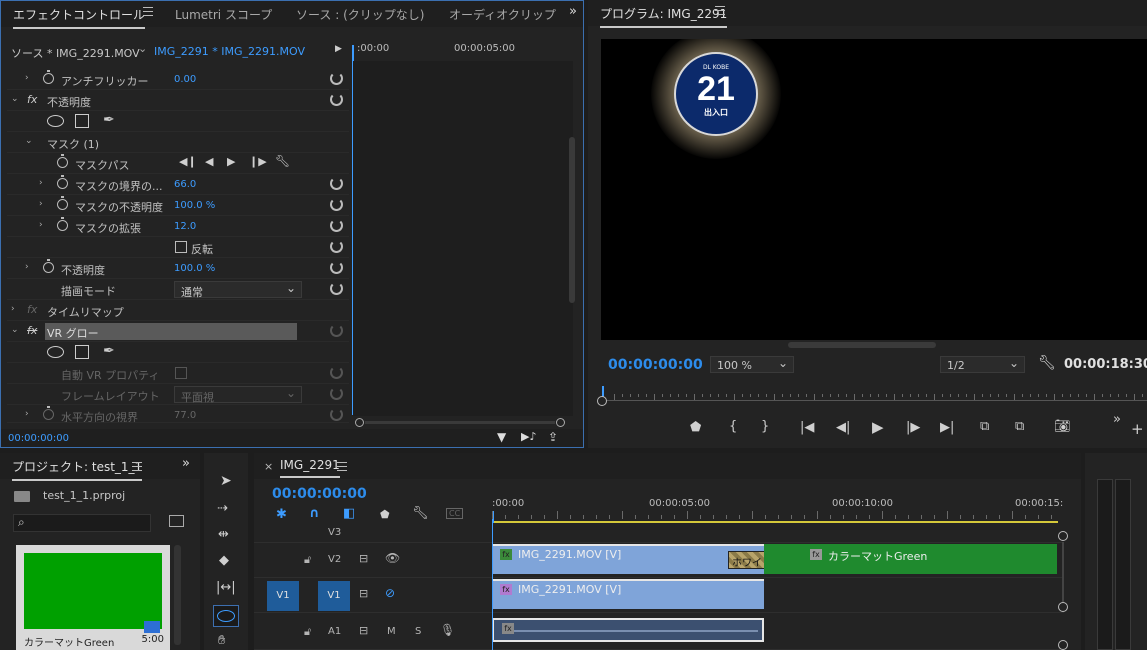 This screenshot has height=650, width=1147. What do you see at coordinates (1063, 607) in the screenshot?
I see `scroll-handle-bottom` at bounding box center [1063, 607].